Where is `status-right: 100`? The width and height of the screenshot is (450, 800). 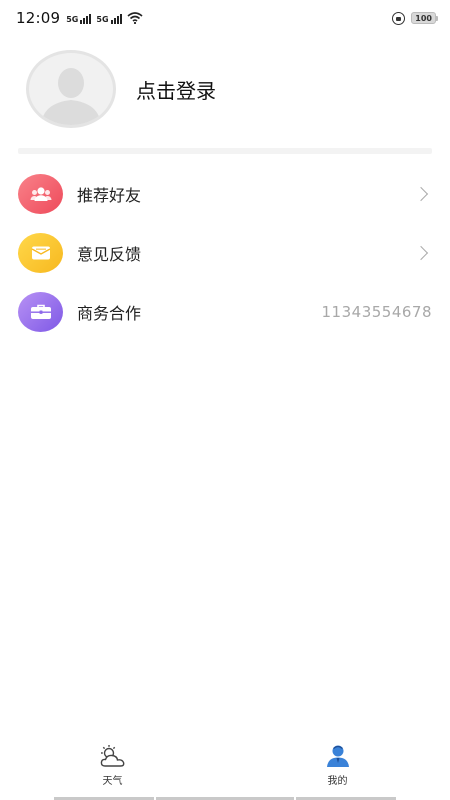
status-right: 100 is located at coordinates (415, 18).